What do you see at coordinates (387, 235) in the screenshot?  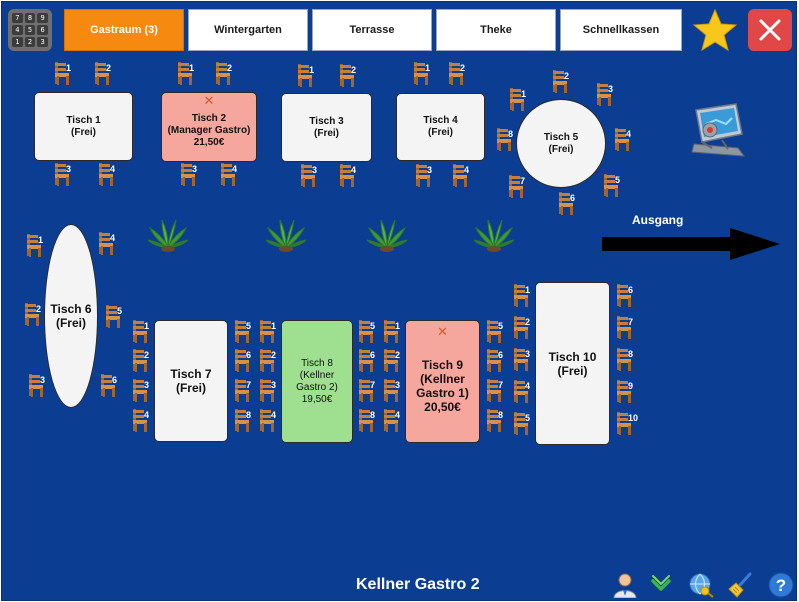 I see `plant-icon` at bounding box center [387, 235].